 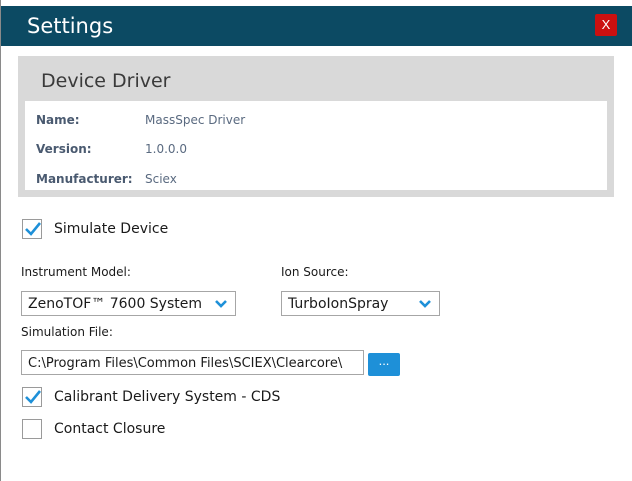 What do you see at coordinates (110, 429) in the screenshot?
I see `contact-closure-label: Contact Closure` at bounding box center [110, 429].